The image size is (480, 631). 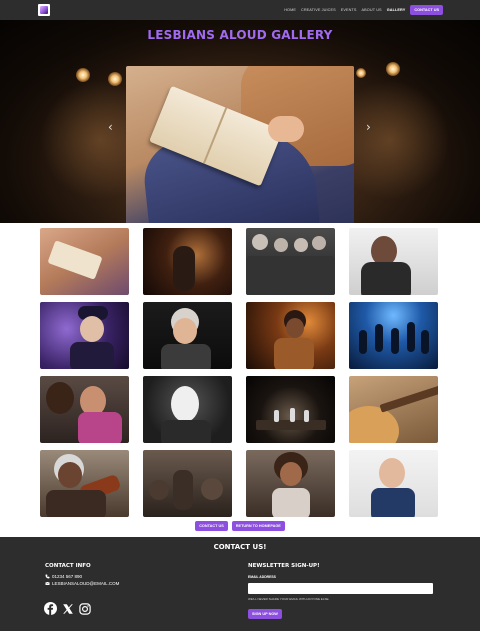 I want to click on gallery-photo-choir-older-women, so click(x=290, y=261).